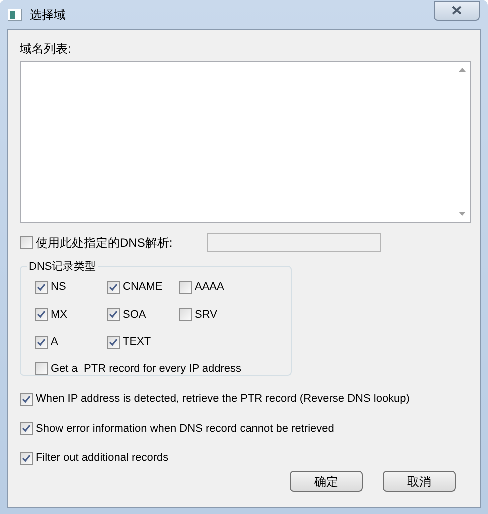  I want to click on window-icon, so click(15, 14).